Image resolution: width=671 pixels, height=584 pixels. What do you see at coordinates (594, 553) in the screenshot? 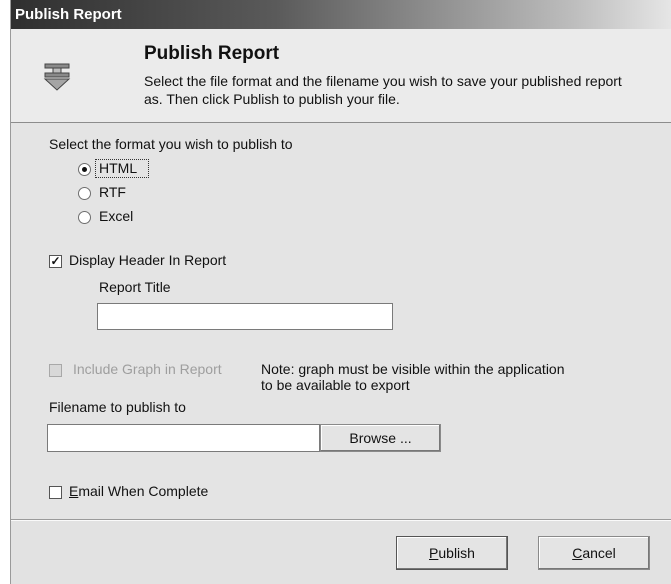
I see `cancel-button: Cancel` at bounding box center [594, 553].